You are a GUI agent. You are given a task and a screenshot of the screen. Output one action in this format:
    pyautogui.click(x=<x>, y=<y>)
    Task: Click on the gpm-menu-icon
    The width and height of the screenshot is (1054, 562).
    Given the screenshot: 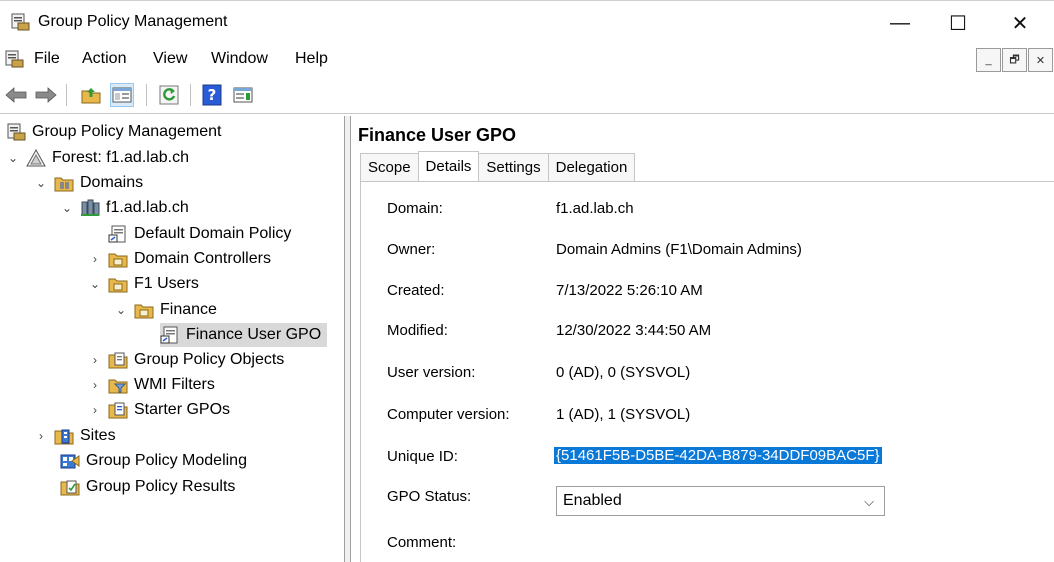 What is the action you would take?
    pyautogui.click(x=14, y=59)
    